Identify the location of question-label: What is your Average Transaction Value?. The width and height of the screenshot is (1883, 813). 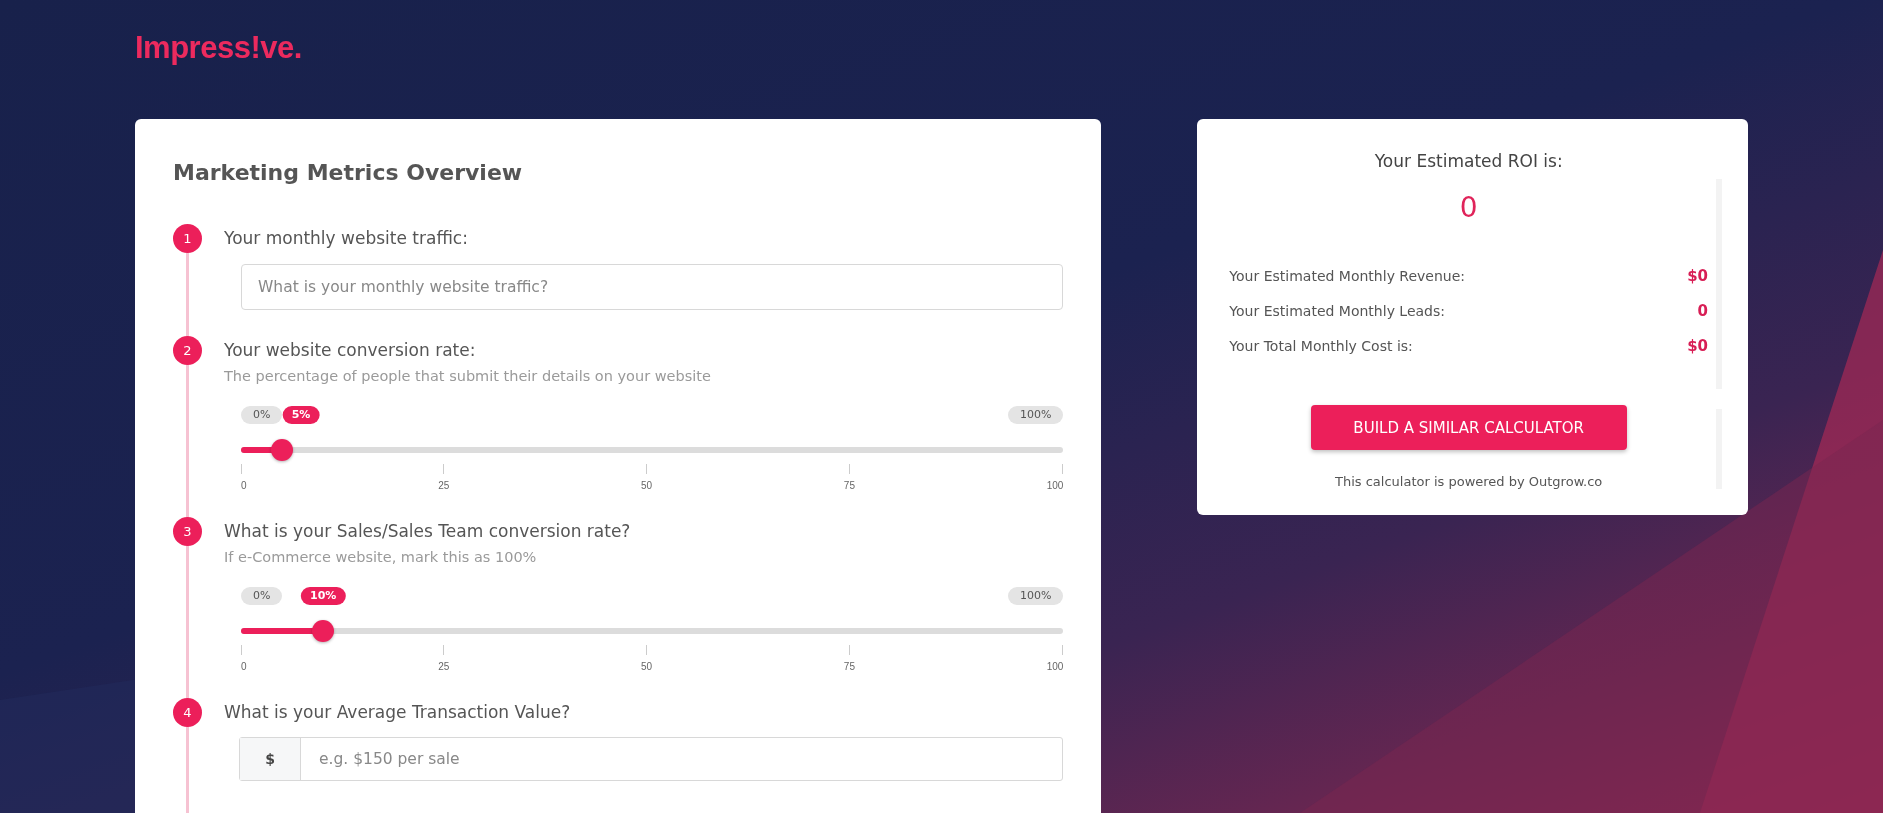
(398, 712).